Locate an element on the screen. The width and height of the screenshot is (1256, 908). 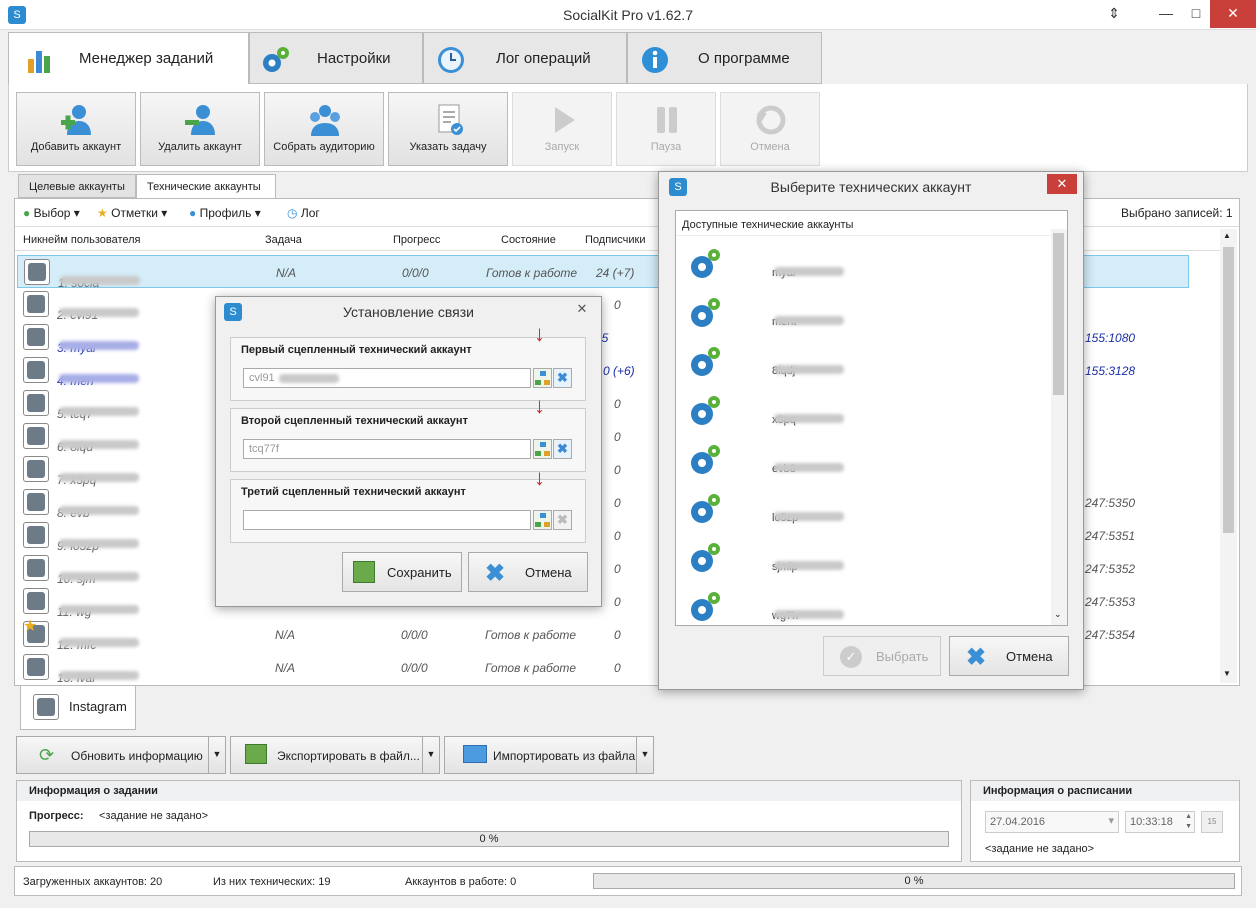
refresh-info-button: ⟳ Обновить информацию ▼ is located at coordinates (121, 755).